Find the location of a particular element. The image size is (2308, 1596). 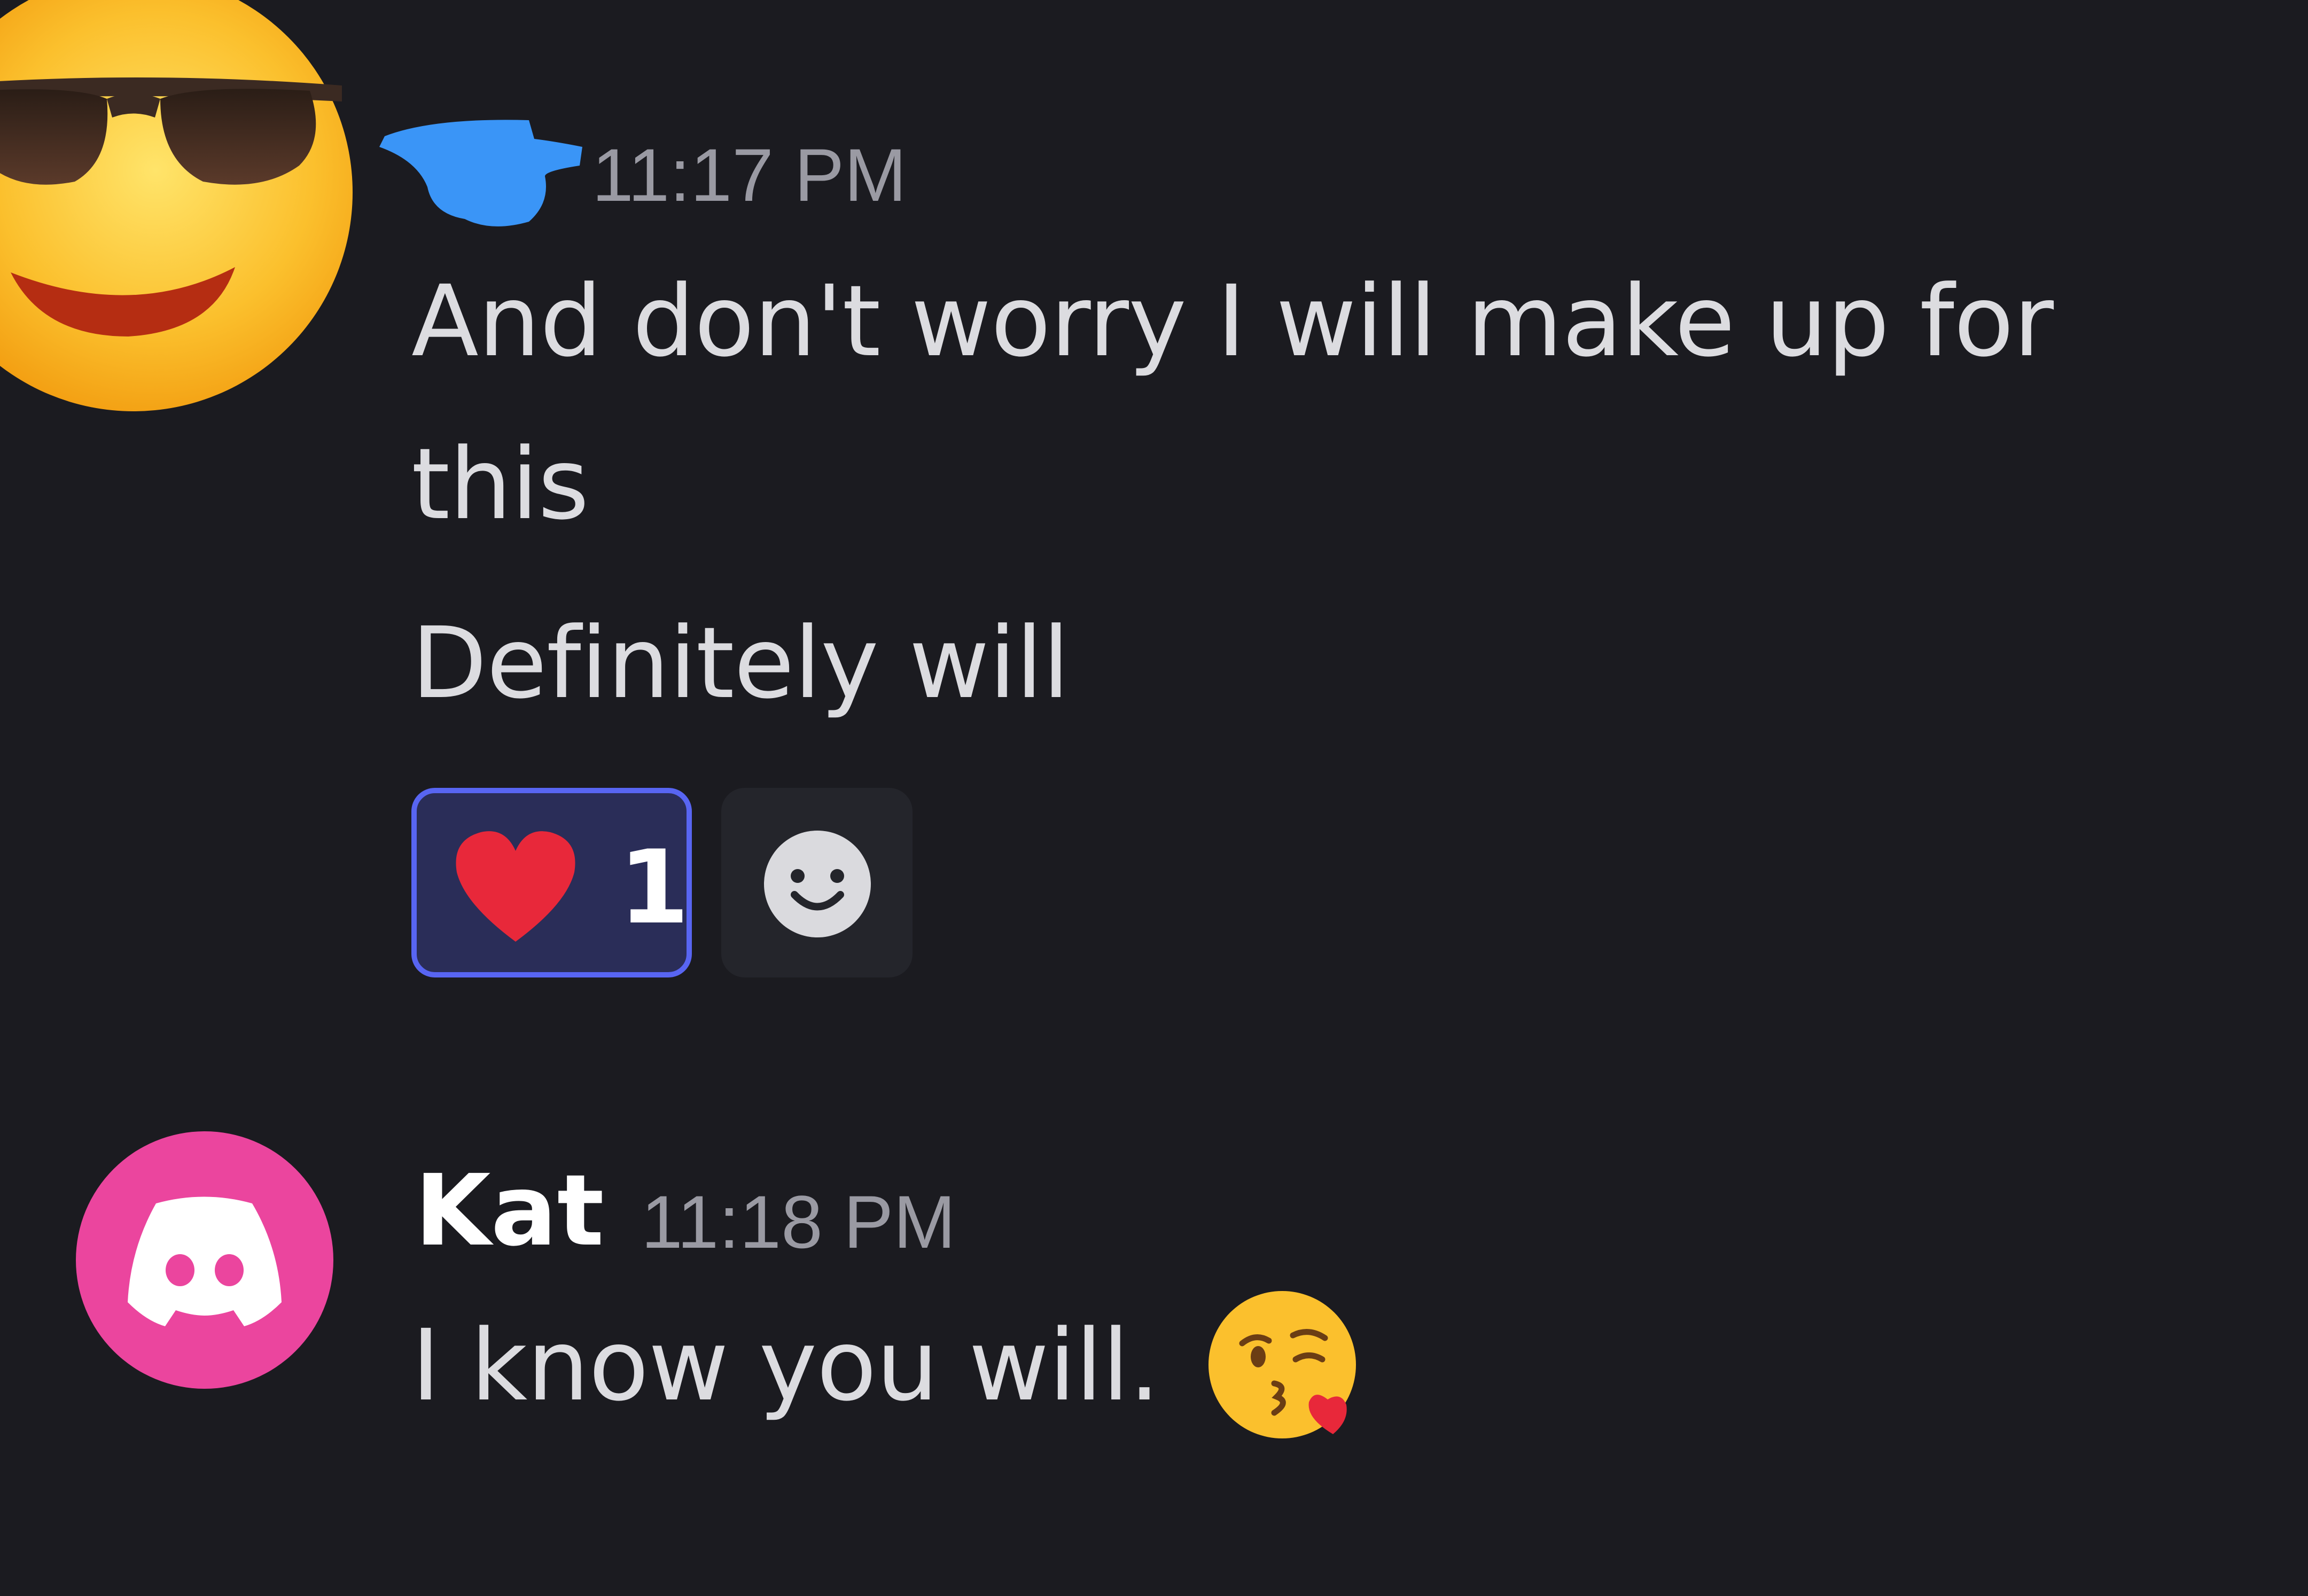

user-avatar-kat is located at coordinates (204, 1260).